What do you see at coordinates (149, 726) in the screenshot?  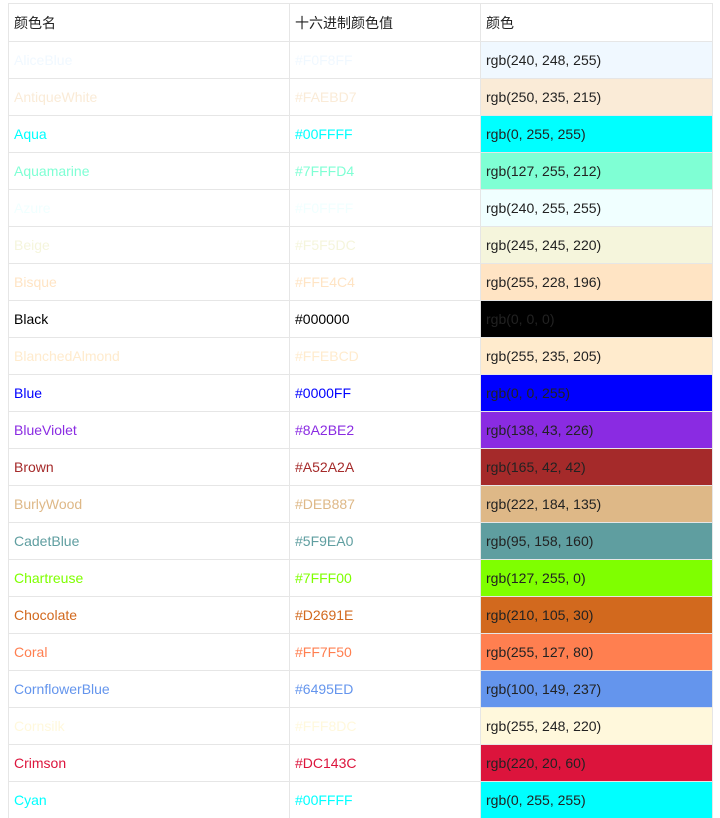 I see `color-name-cell: Cornsilk` at bounding box center [149, 726].